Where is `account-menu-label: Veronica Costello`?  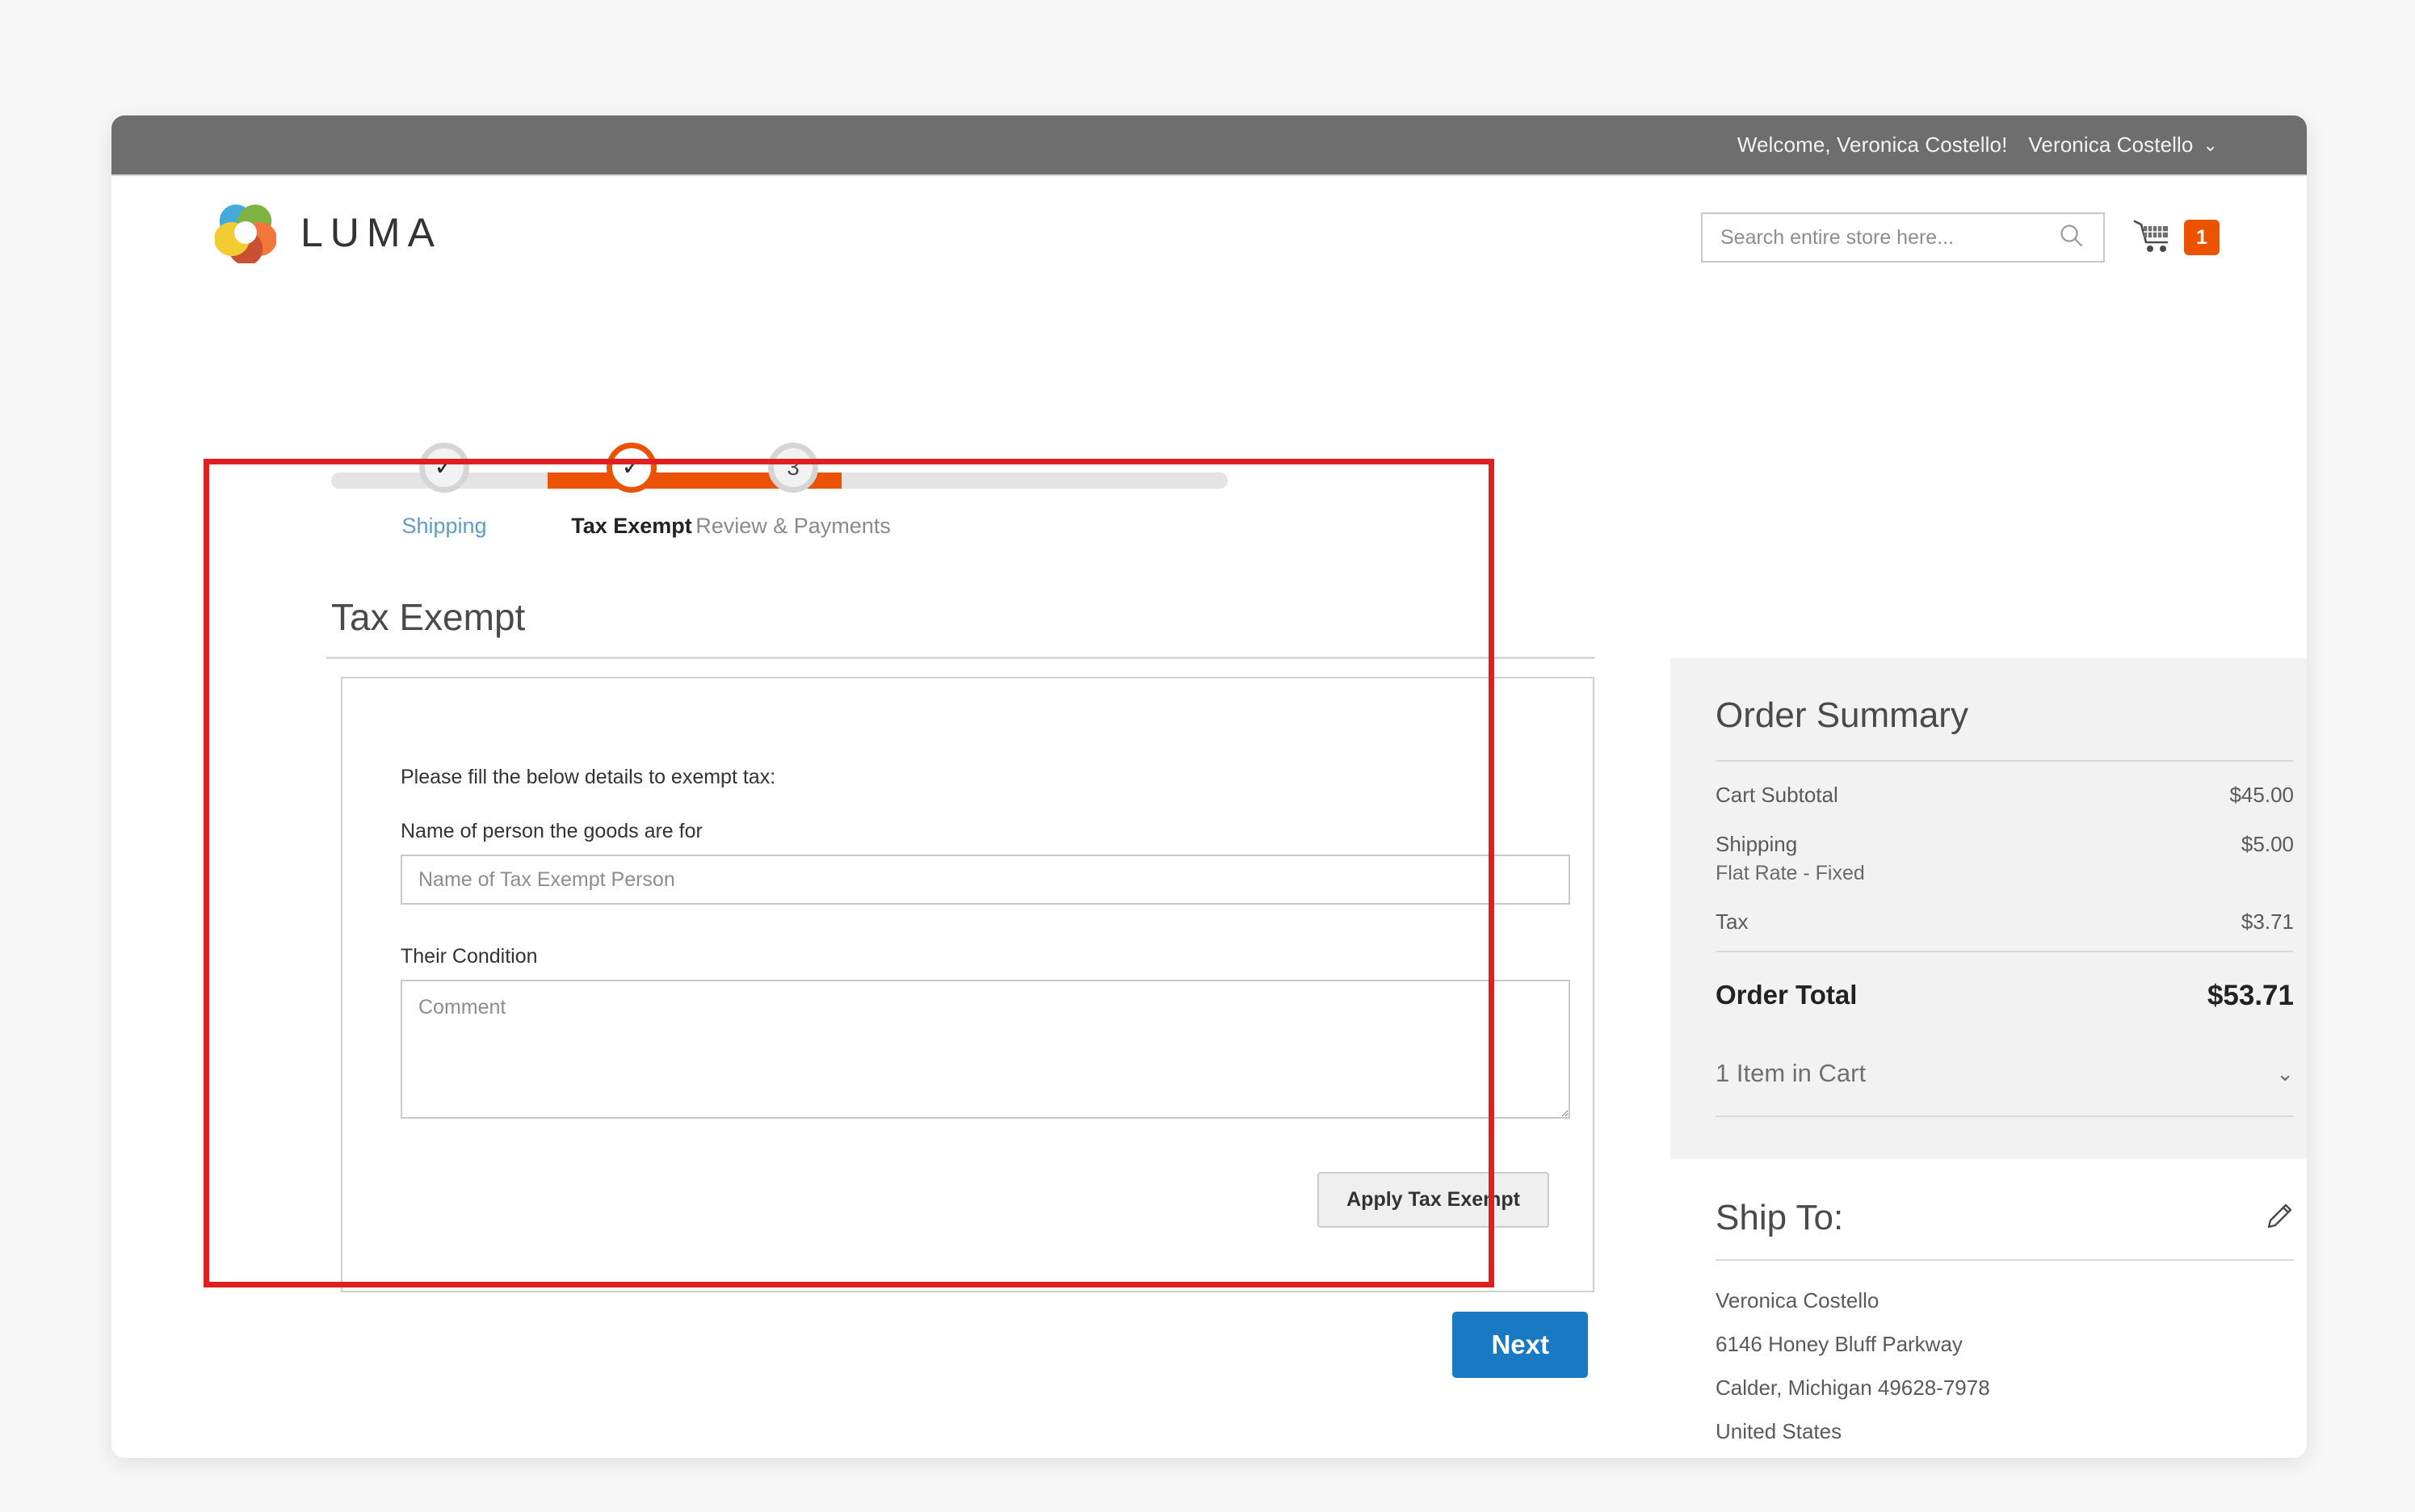
account-menu-label: Veronica Costello is located at coordinates (2111, 144).